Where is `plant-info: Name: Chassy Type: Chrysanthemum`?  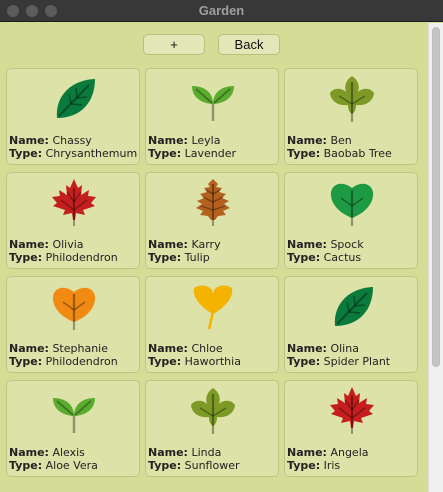 plant-info: Name: Chassy Type: Chrysanthemum is located at coordinates (73, 147).